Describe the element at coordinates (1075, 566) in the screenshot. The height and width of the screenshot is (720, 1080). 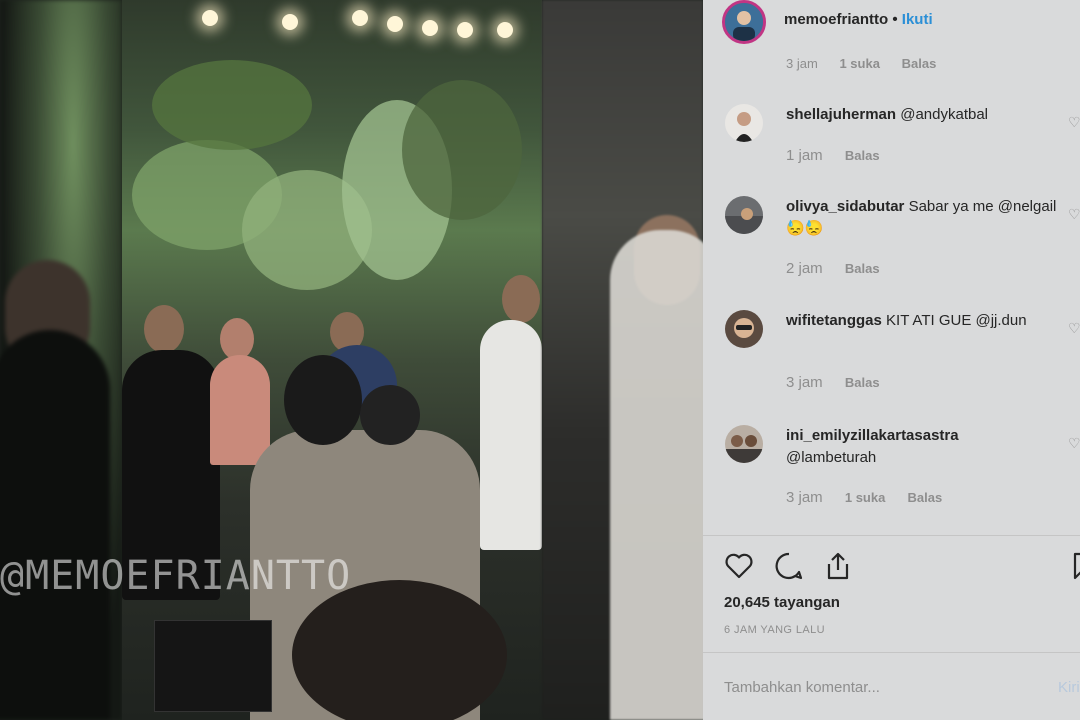
I see `save-bookmark-icon` at that location.